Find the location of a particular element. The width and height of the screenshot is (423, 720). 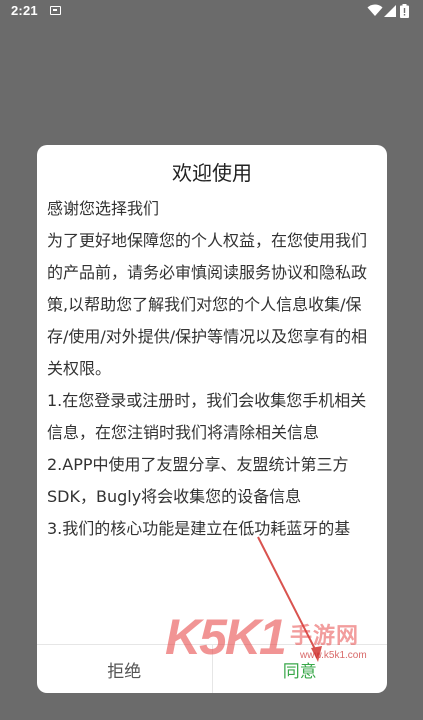

dialog-paragraph: 感谢您选择我们 is located at coordinates (103, 208).